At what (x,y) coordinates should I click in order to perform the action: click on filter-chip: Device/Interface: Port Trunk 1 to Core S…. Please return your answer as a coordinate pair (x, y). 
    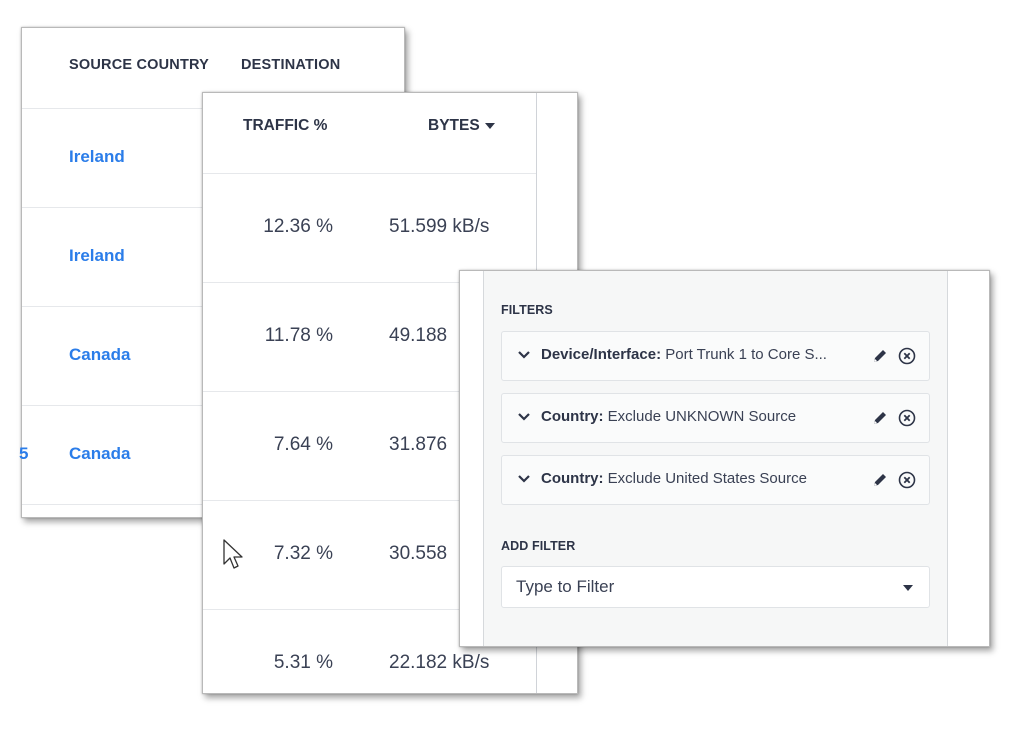
    Looking at the image, I should click on (715, 356).